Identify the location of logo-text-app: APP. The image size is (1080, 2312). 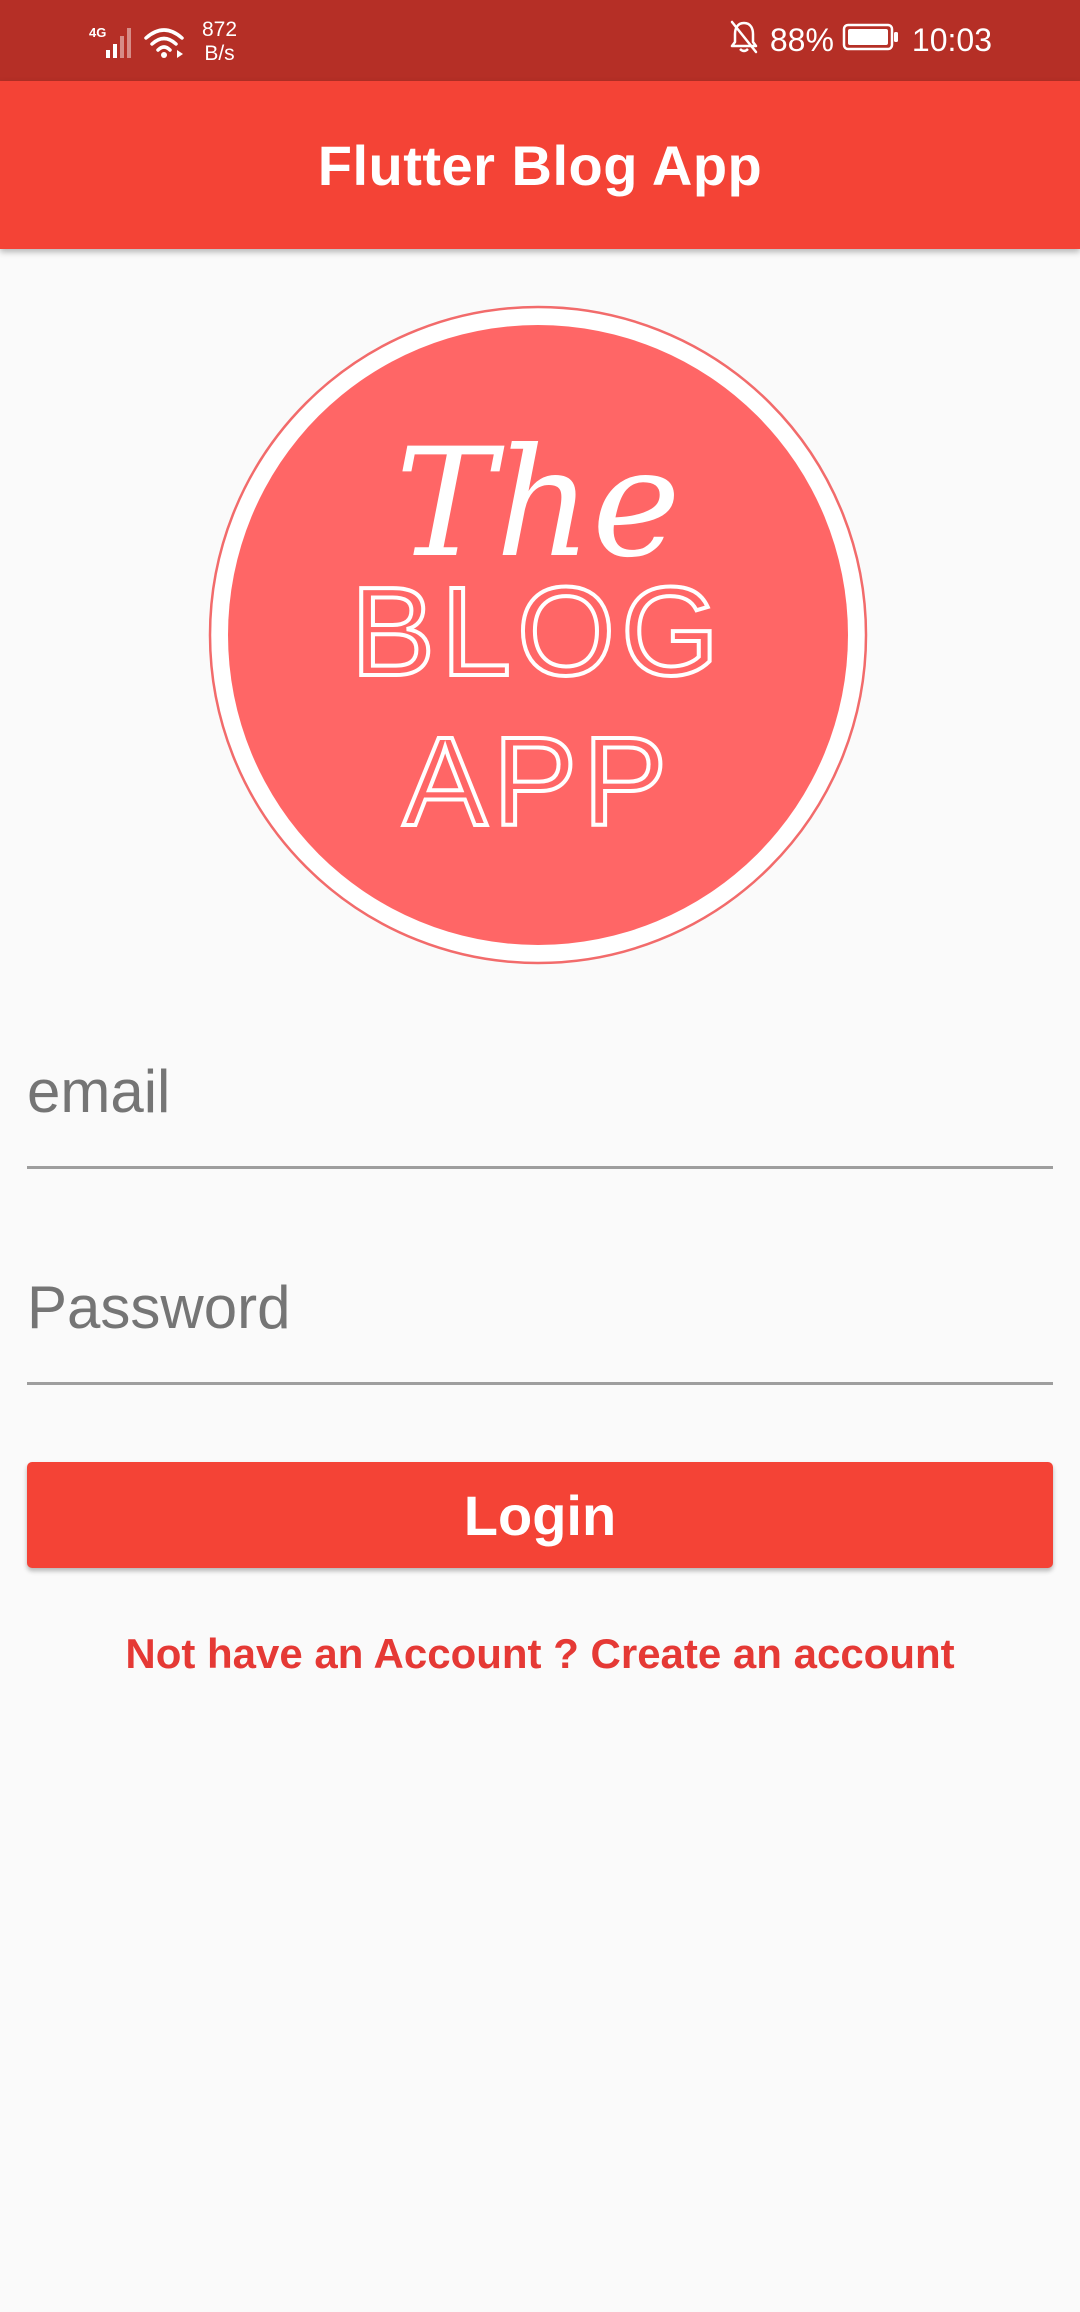
(538, 781).